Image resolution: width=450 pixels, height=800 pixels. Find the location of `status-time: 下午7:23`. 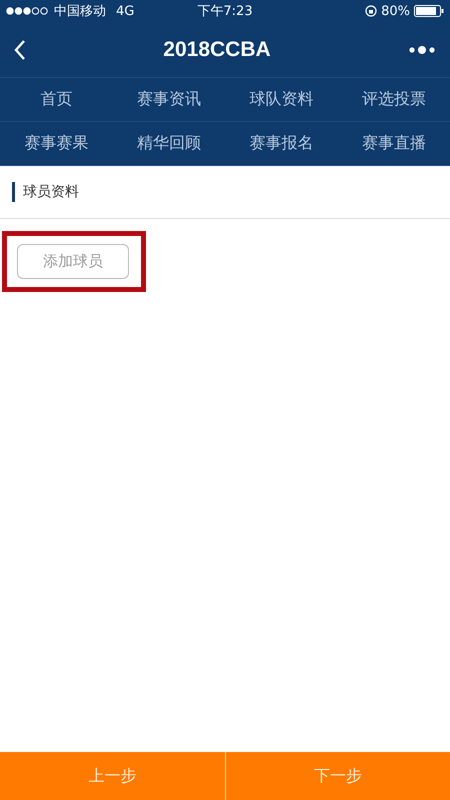

status-time: 下午7:23 is located at coordinates (225, 11).